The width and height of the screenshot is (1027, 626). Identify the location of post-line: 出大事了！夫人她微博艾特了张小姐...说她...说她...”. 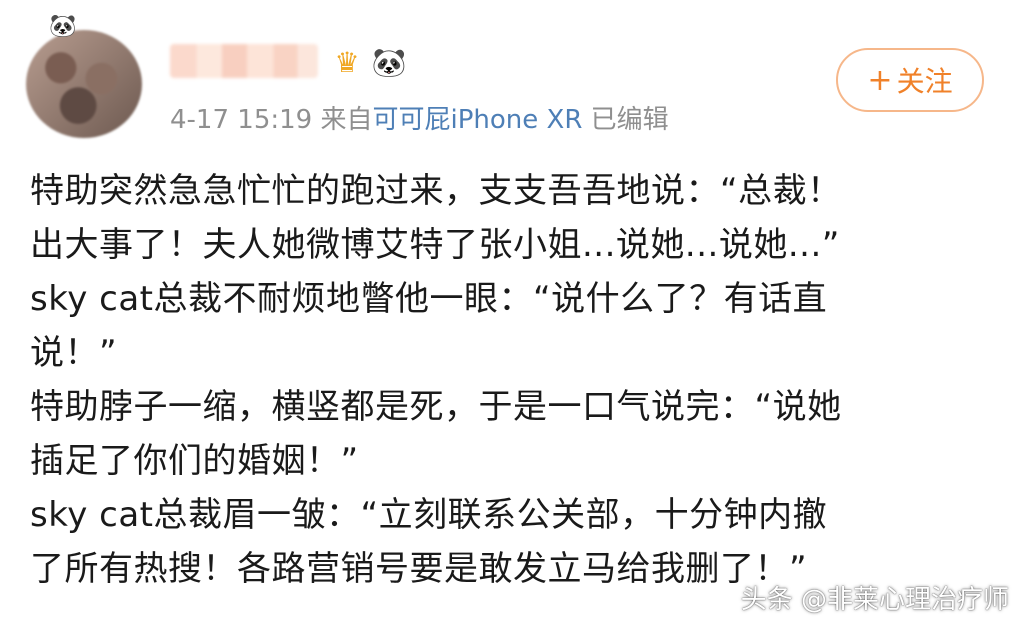
(435, 245).